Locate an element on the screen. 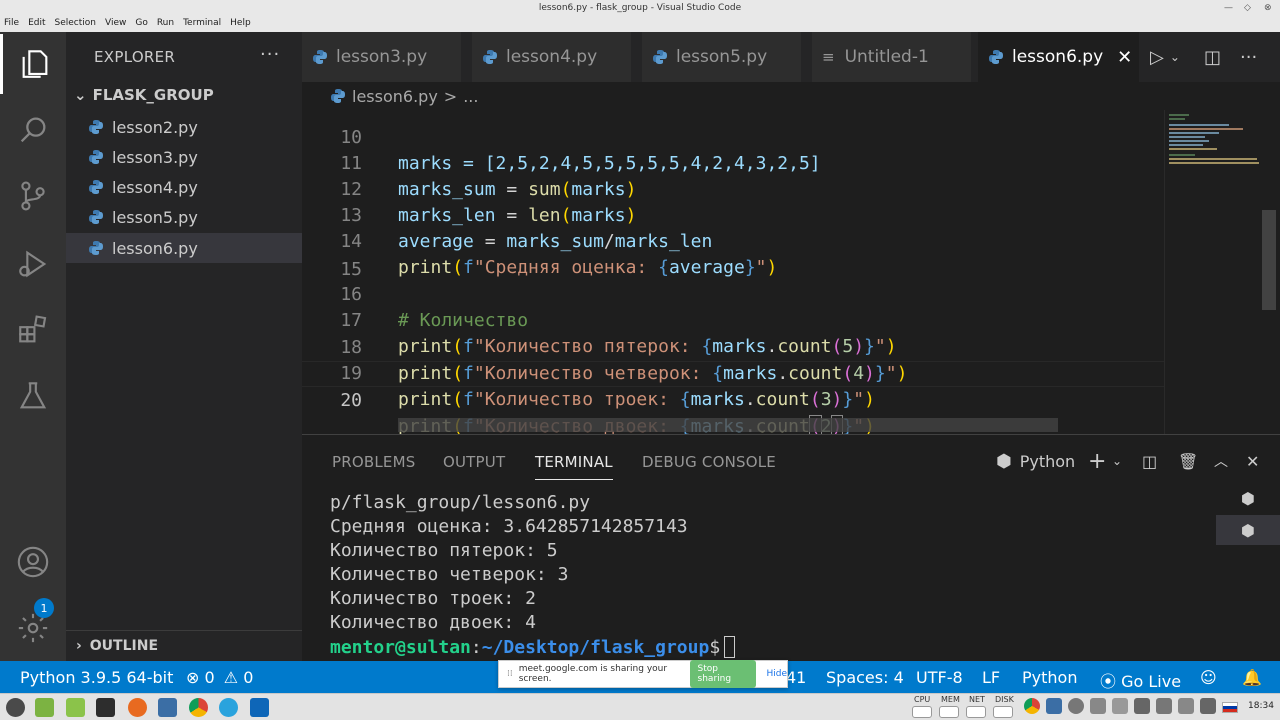 The image size is (1280, 720). clipboard-tray-icon is located at coordinates (1142, 706).